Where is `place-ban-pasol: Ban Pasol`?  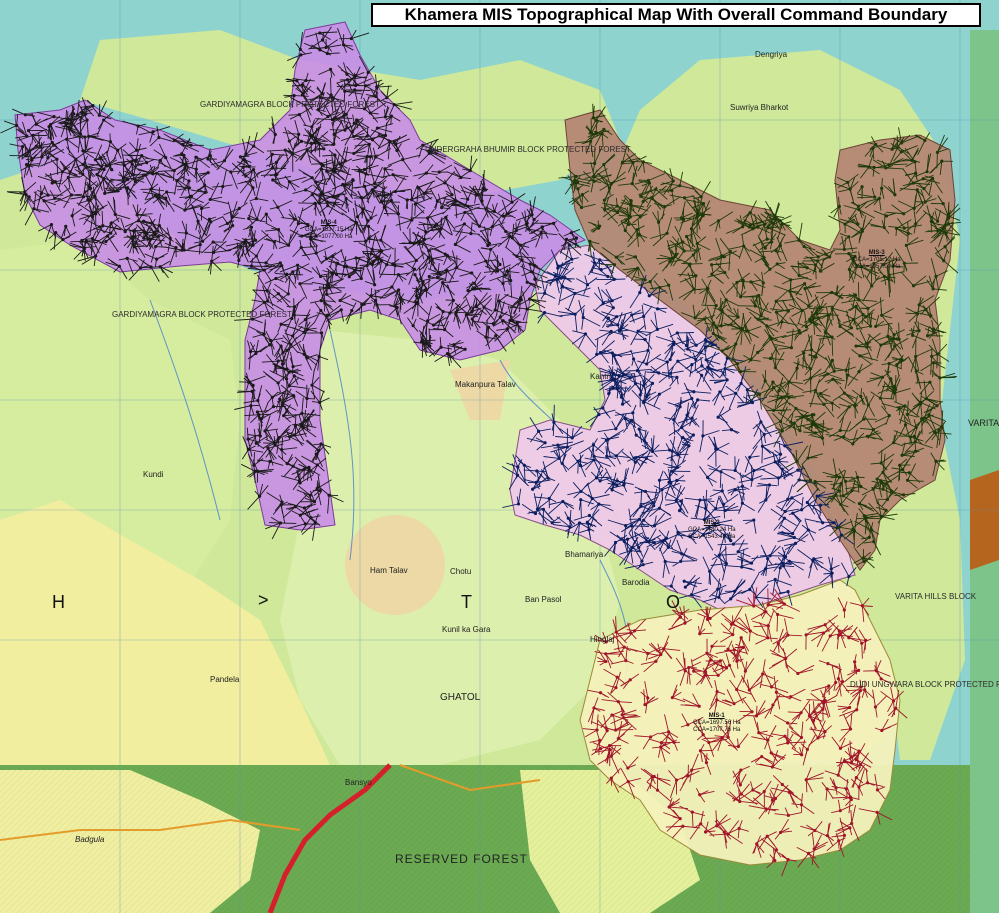 place-ban-pasol: Ban Pasol is located at coordinates (543, 599).